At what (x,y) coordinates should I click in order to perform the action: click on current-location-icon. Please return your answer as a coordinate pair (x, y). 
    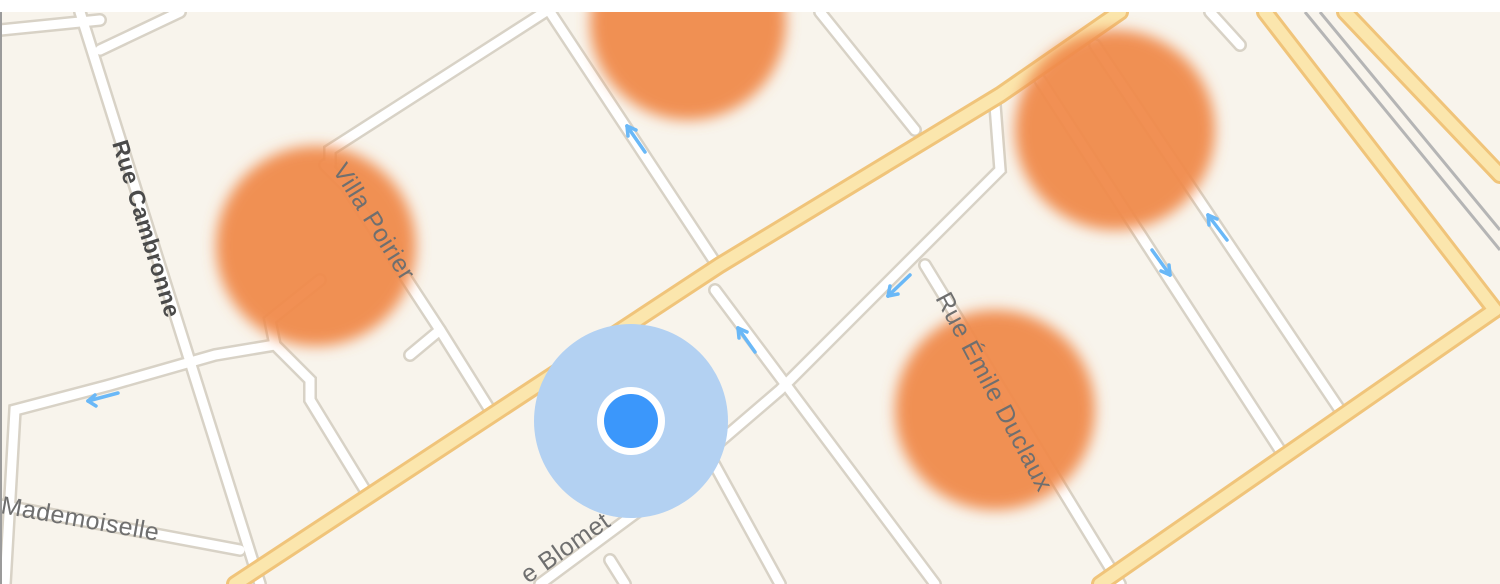
    Looking at the image, I should click on (631, 421).